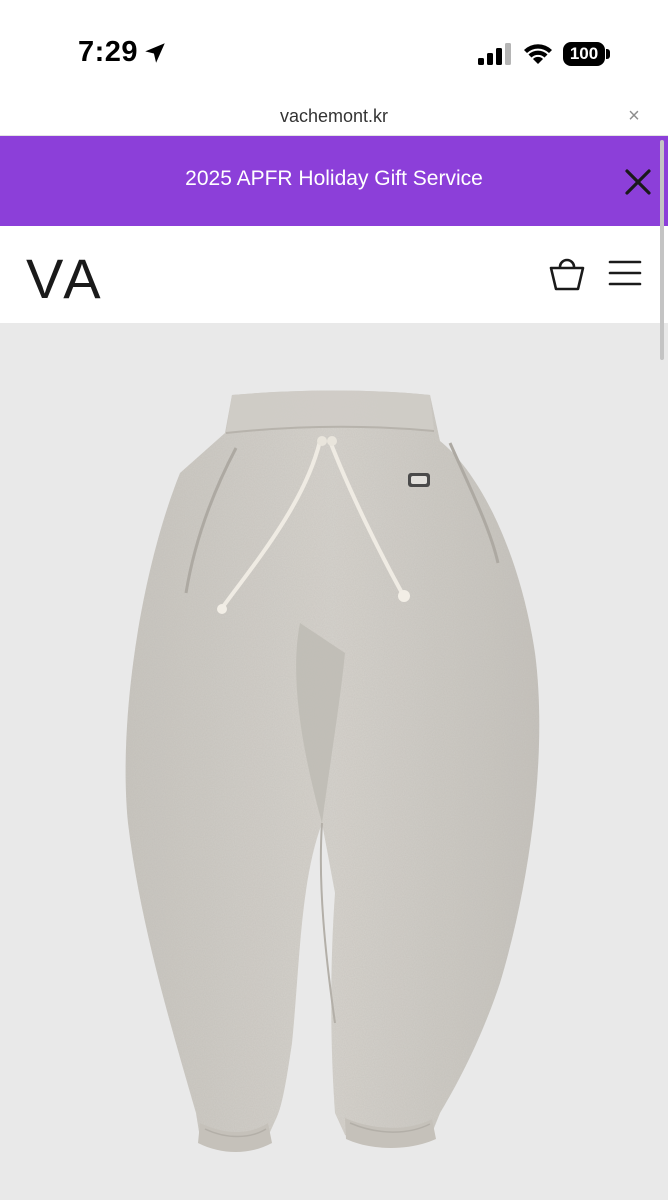 Image resolution: width=668 pixels, height=1200 pixels. I want to click on url-text: vachemont.kr, so click(334, 116).